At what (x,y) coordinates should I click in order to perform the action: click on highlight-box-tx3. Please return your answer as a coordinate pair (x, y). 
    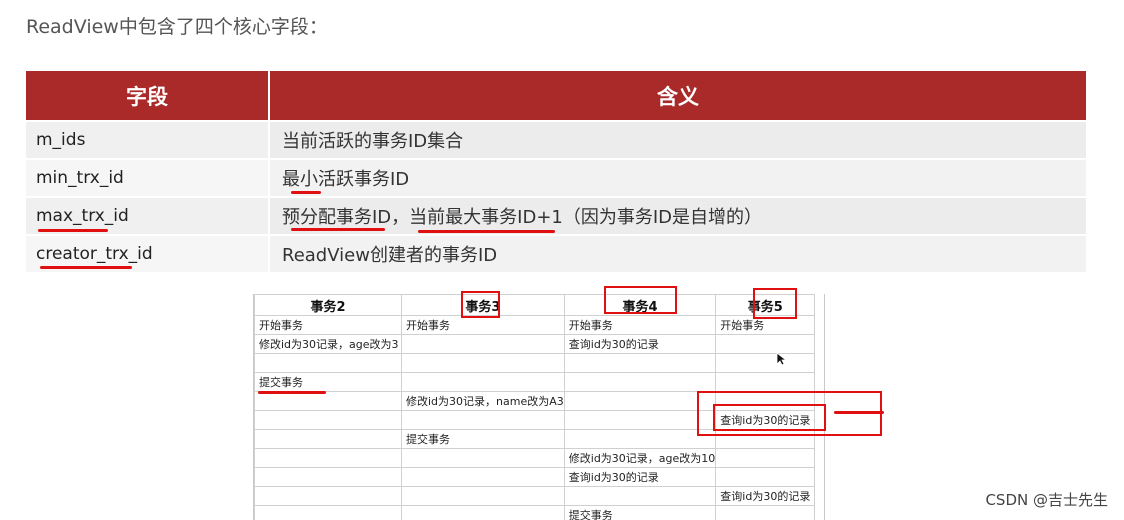
    Looking at the image, I should click on (480, 304).